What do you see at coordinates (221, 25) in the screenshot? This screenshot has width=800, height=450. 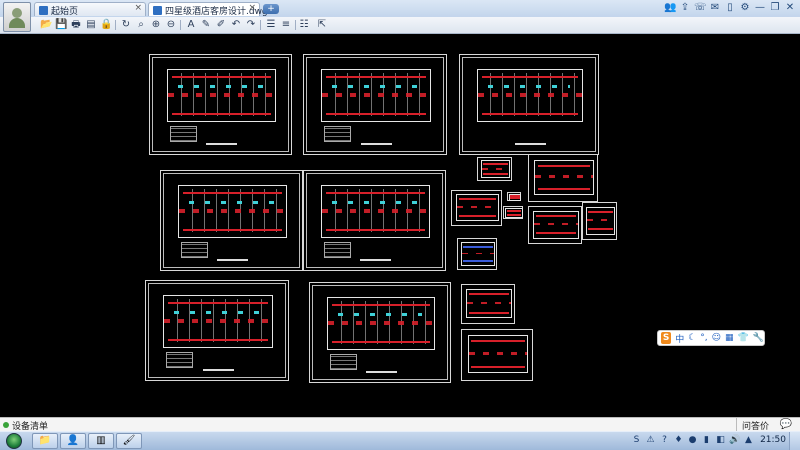 I see `marker-icon: ✐` at bounding box center [221, 25].